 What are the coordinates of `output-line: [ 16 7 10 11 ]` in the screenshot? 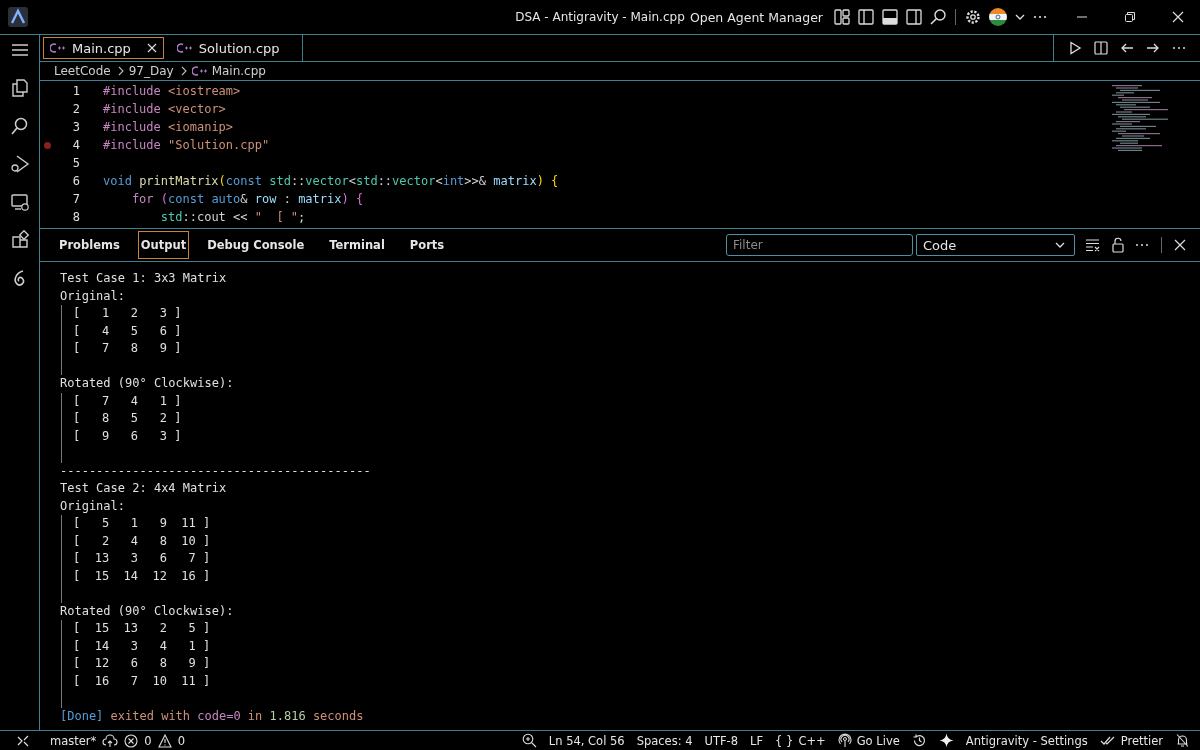 It's located at (142, 680).